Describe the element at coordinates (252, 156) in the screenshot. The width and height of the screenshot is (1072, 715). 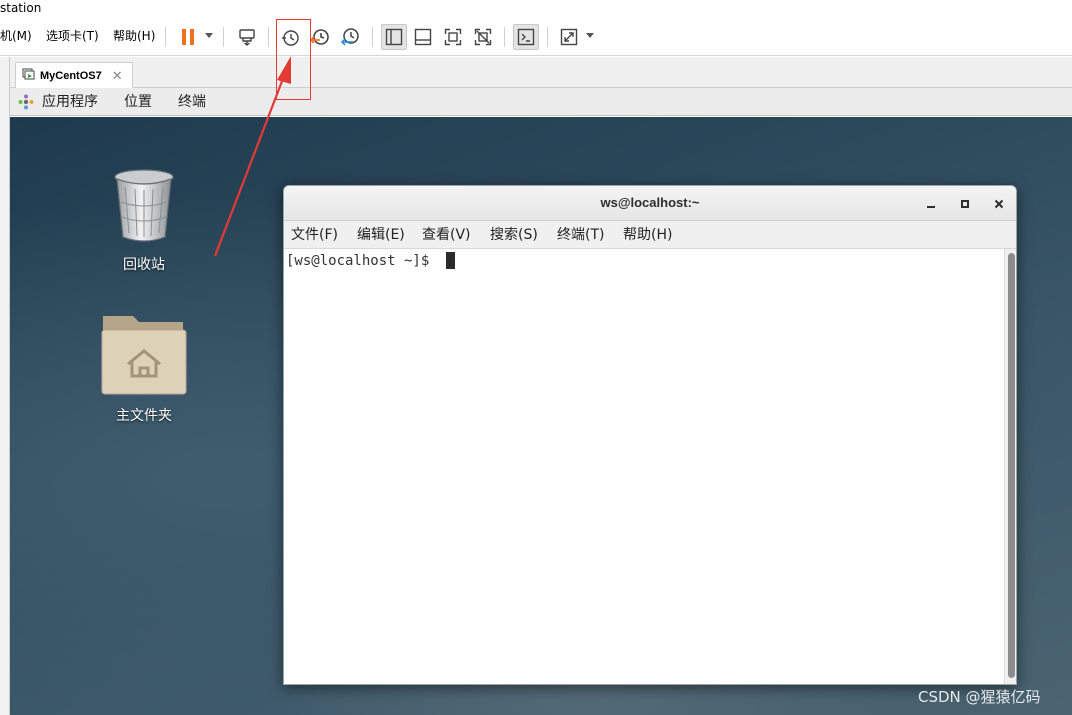
I see `annotation-arrow` at that location.